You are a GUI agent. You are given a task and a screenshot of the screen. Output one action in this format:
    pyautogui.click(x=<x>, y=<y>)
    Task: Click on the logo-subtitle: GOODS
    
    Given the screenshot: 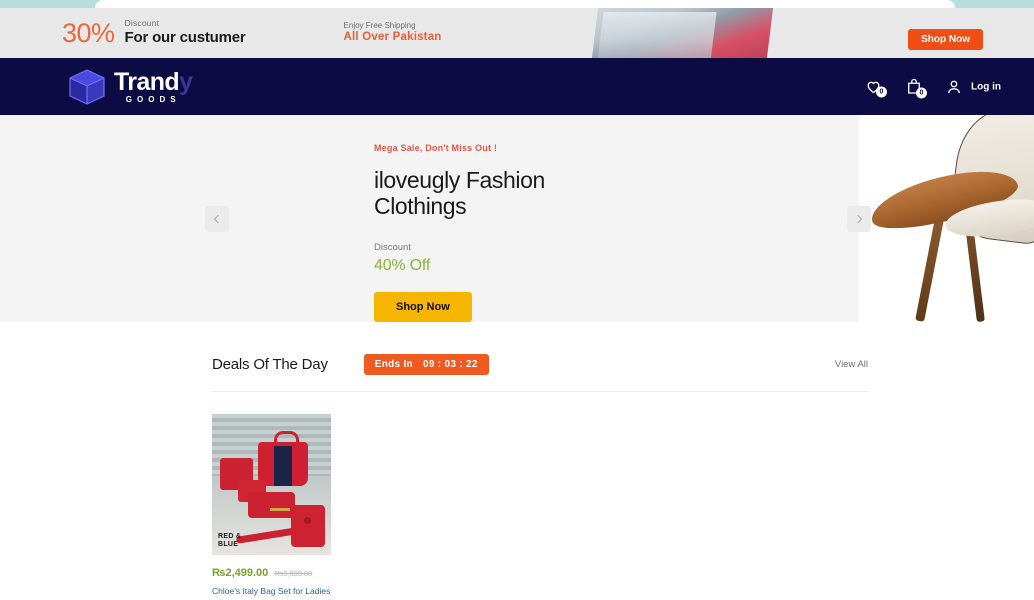 What is the action you would take?
    pyautogui.click(x=153, y=99)
    